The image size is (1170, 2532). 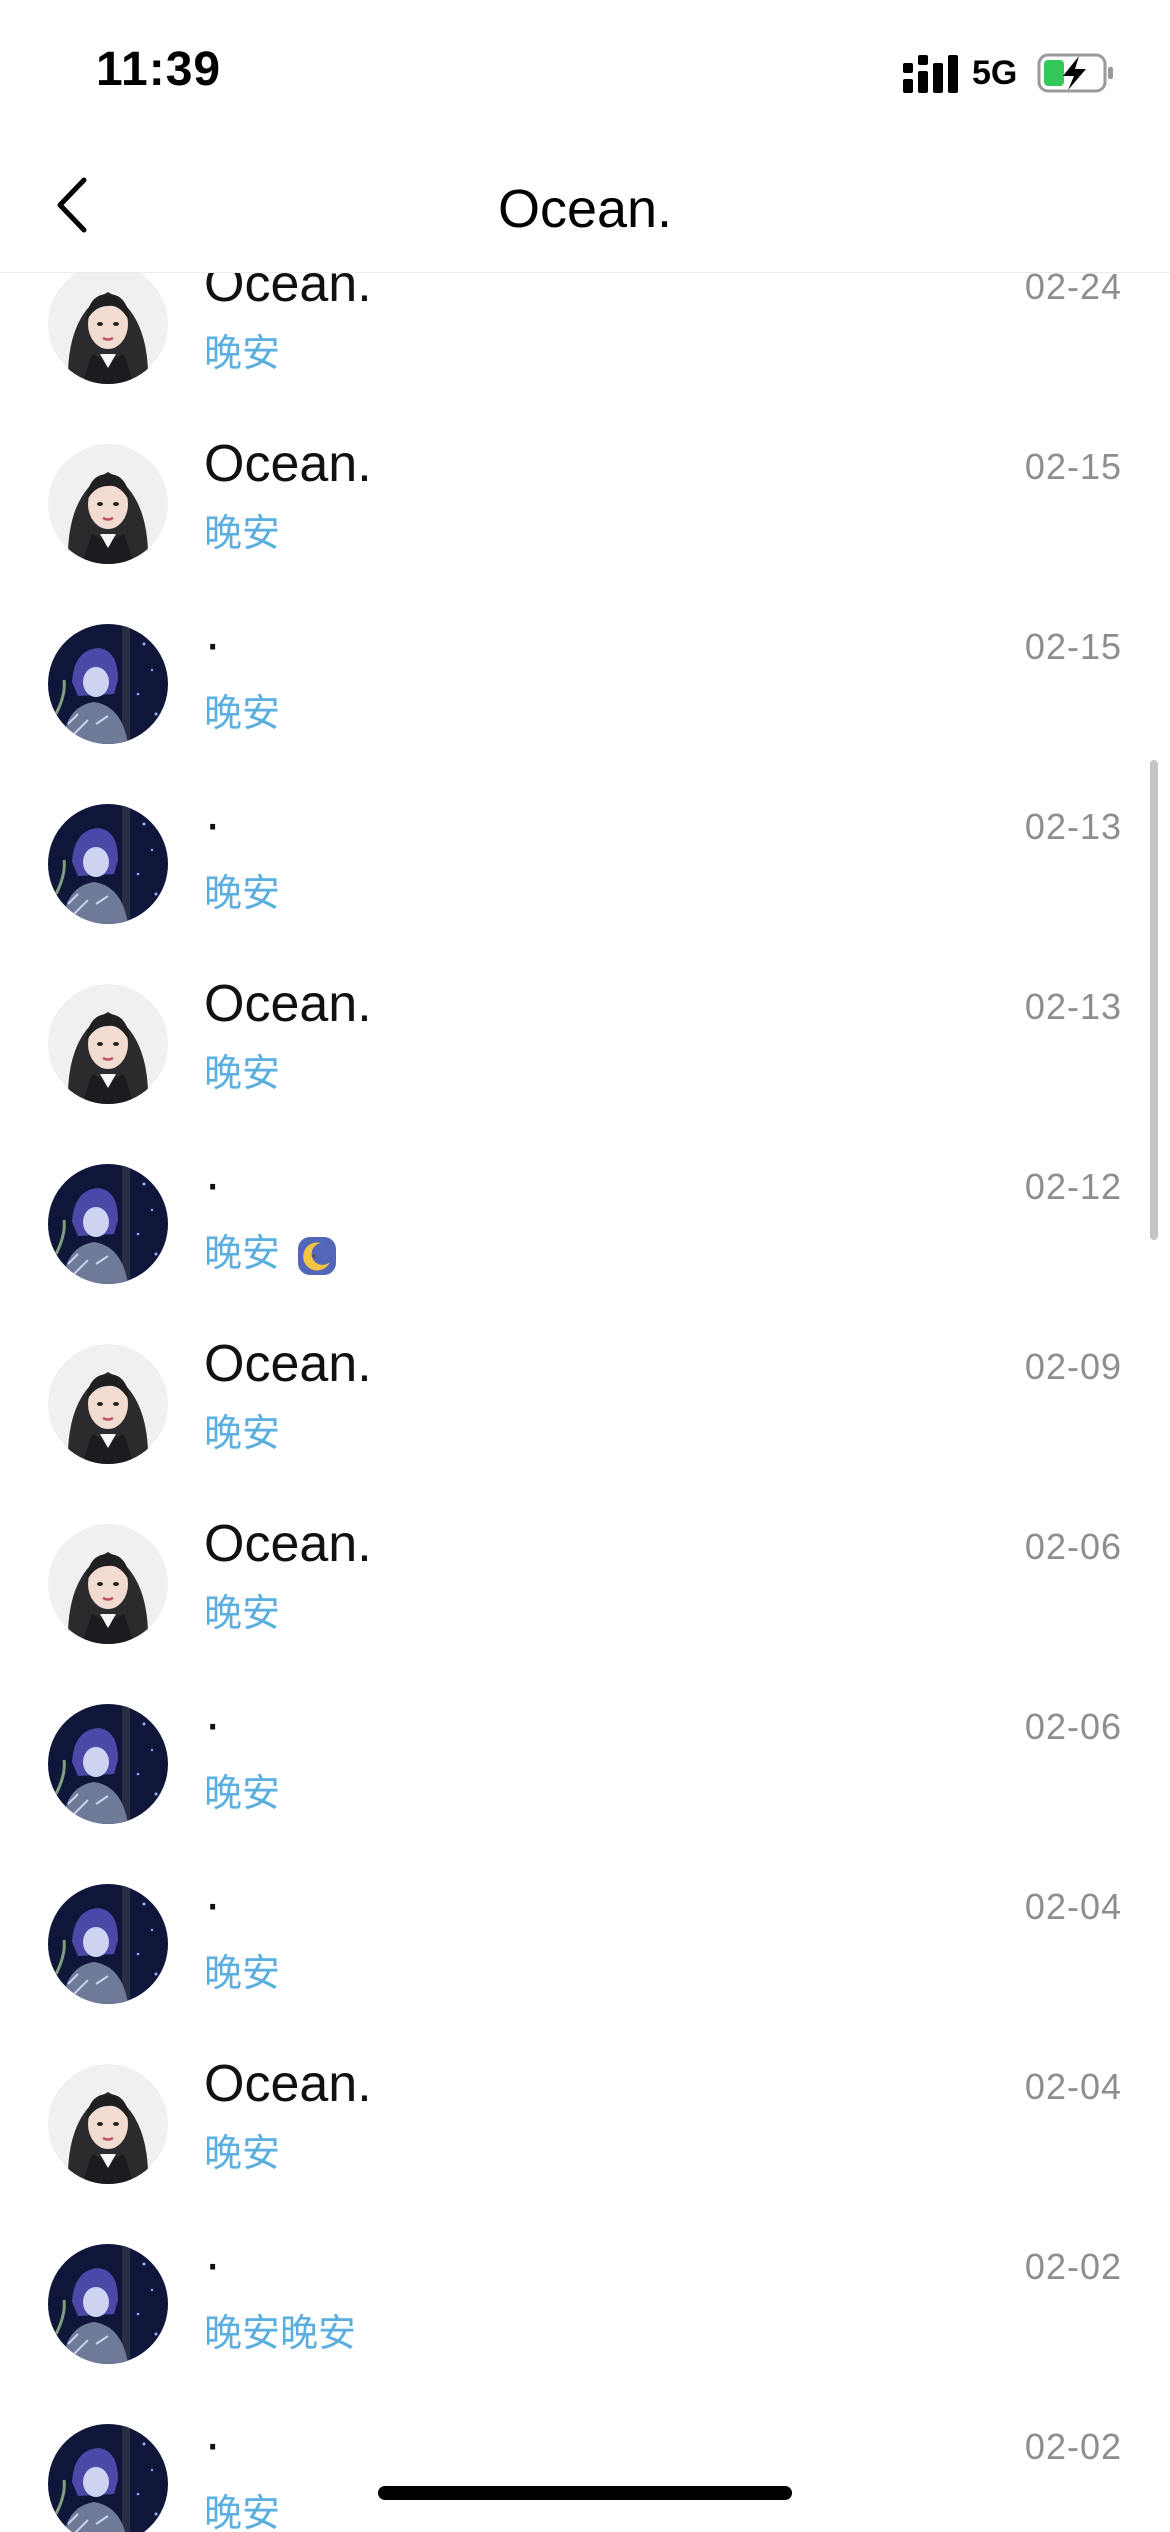 What do you see at coordinates (585, 704) in the screenshot?
I see `list-item: · 晚安 02-15` at bounding box center [585, 704].